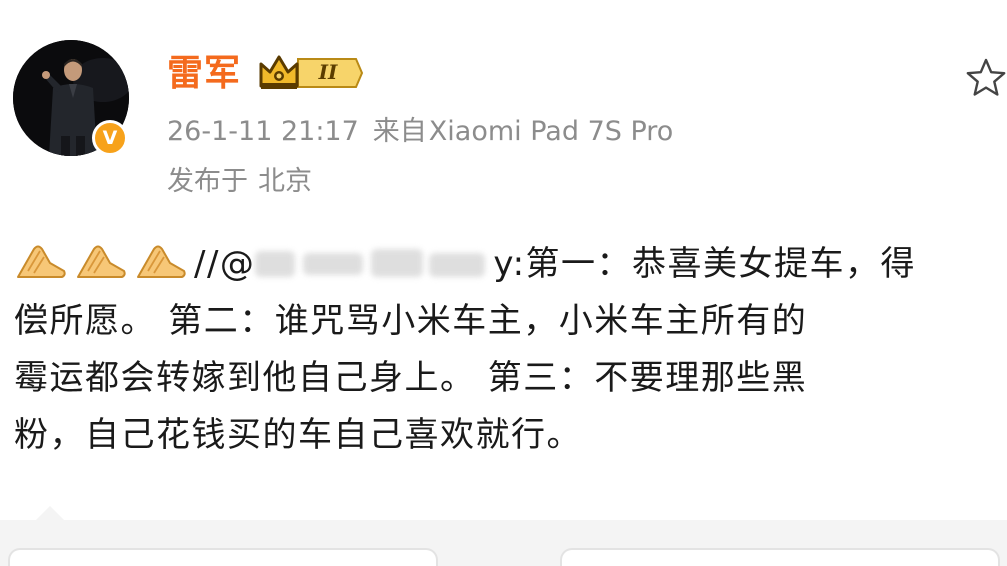  What do you see at coordinates (204, 74) in the screenshot?
I see `author-name: 雷军` at bounding box center [204, 74].